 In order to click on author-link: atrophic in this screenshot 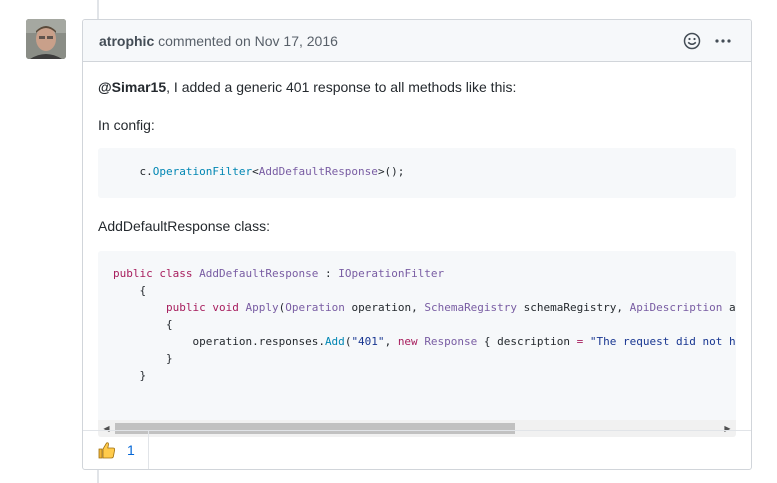, I will do `click(126, 41)`.